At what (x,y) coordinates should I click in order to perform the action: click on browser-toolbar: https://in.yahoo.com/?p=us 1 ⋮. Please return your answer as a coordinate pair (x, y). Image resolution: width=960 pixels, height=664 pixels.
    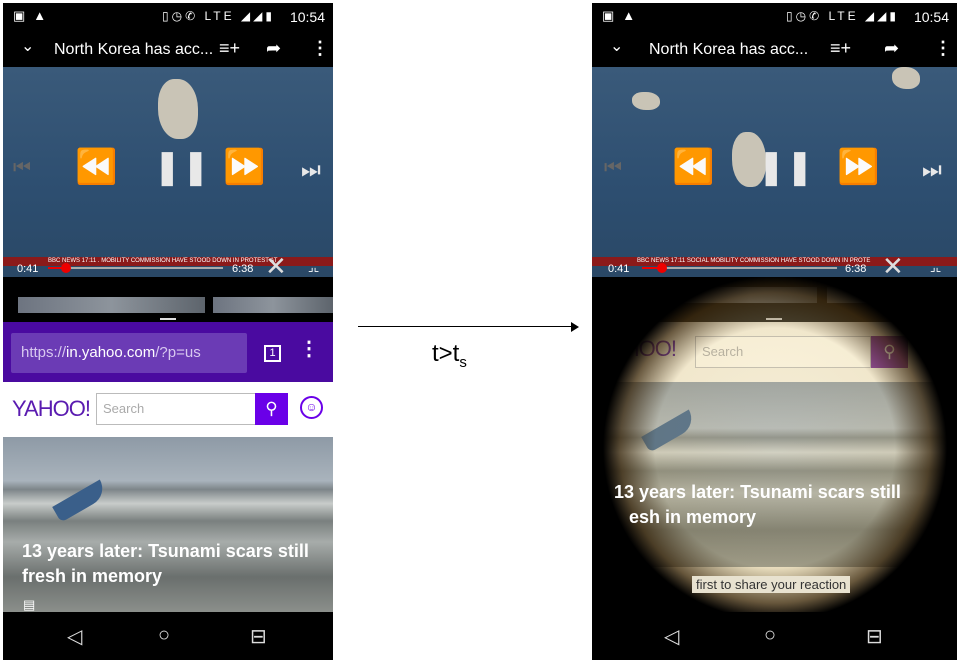
    Looking at the image, I should click on (168, 352).